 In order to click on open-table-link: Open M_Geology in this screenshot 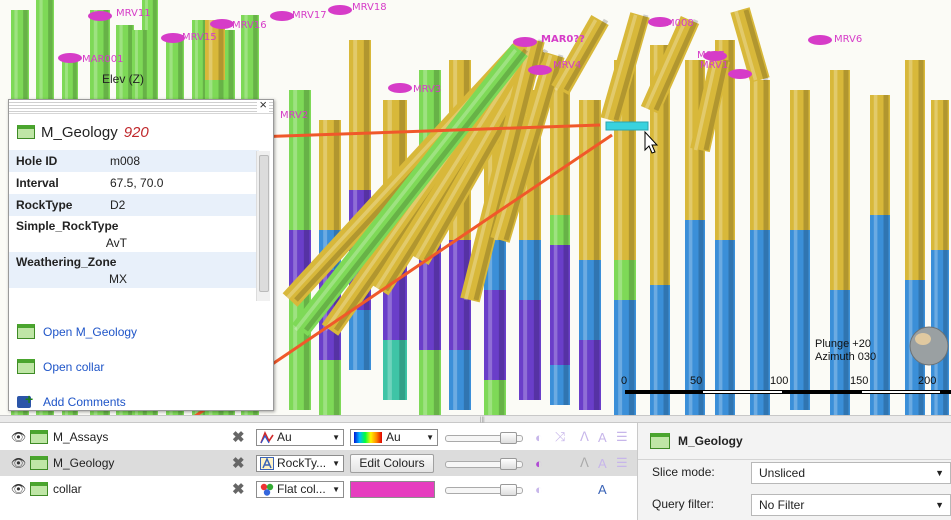, I will do `click(77, 331)`.